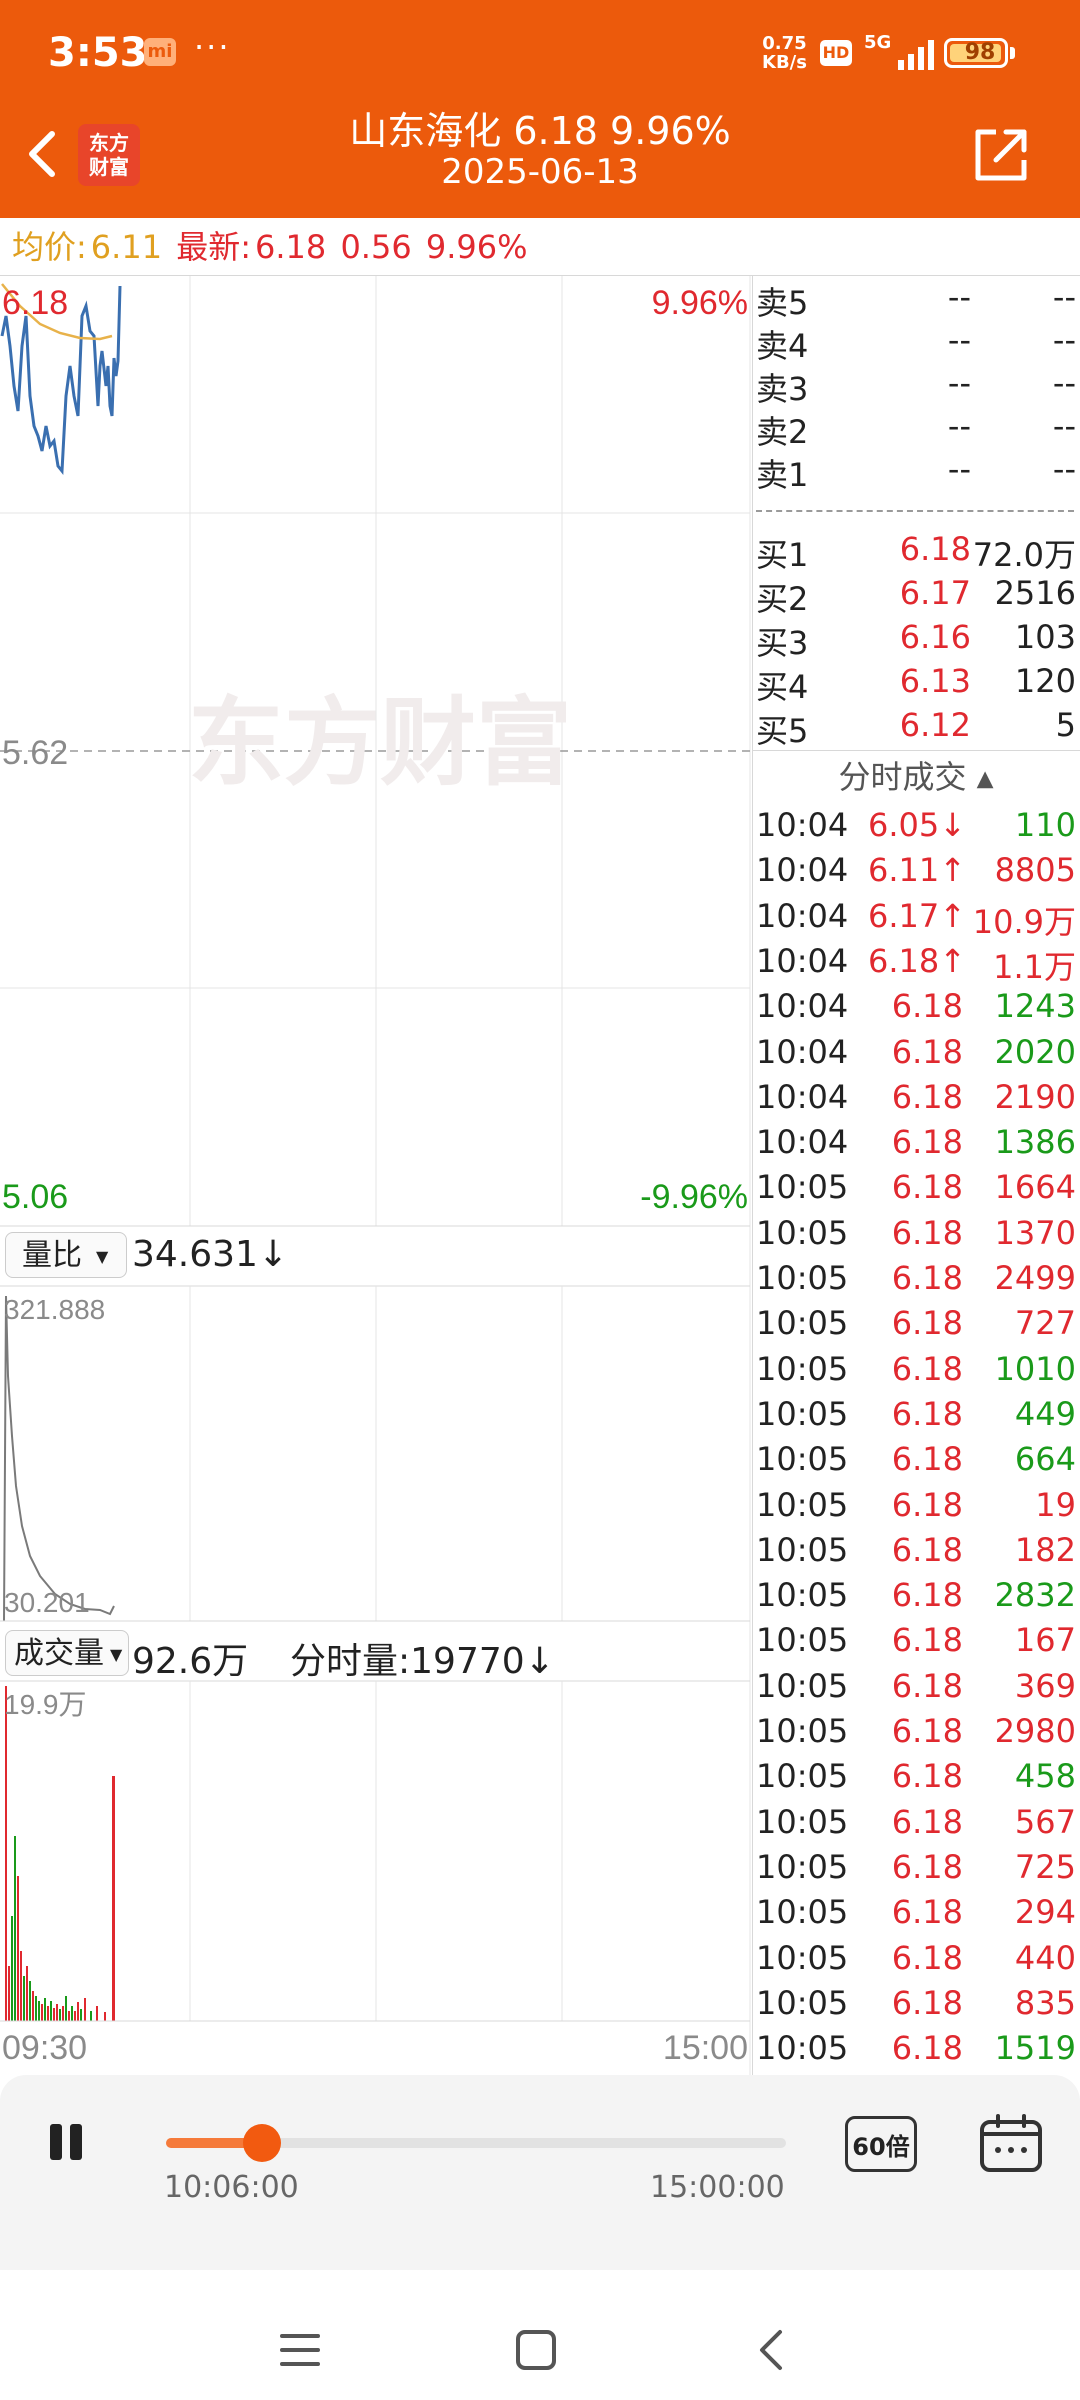 This screenshot has height=2400, width=1080. What do you see at coordinates (935, 593) in the screenshot?
I see `bid-price: 6.17` at bounding box center [935, 593].